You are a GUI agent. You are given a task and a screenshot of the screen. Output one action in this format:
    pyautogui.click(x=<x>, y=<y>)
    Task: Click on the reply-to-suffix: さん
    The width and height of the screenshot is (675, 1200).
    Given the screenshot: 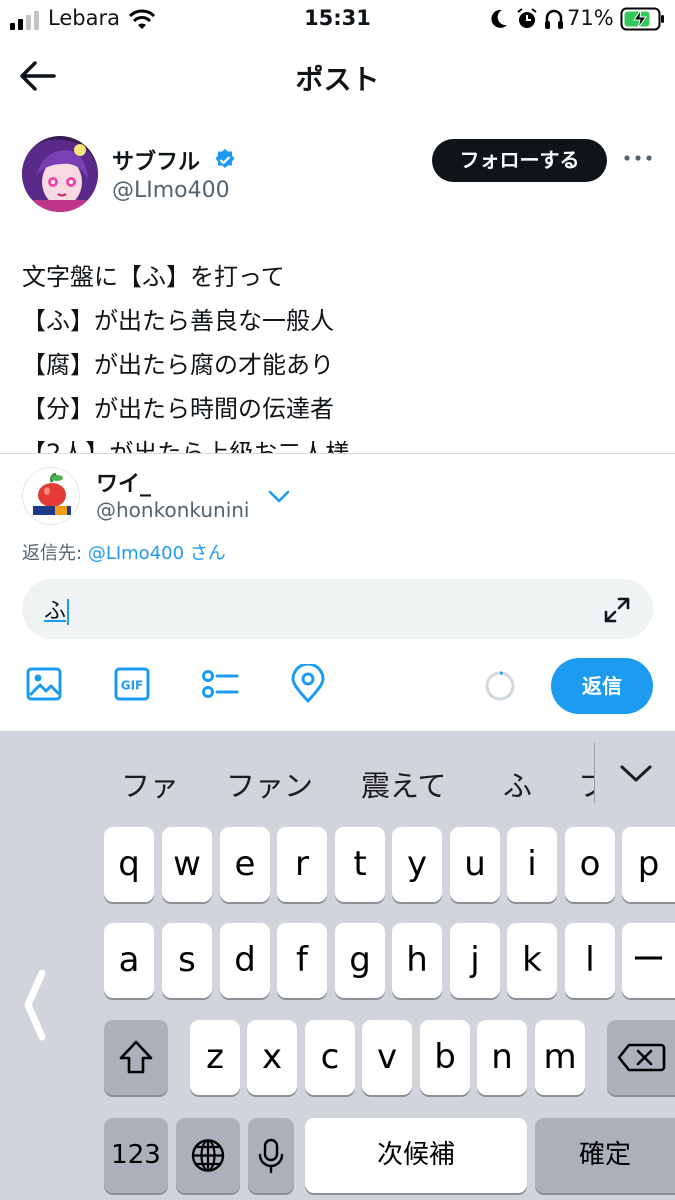 What is the action you would take?
    pyautogui.click(x=207, y=553)
    